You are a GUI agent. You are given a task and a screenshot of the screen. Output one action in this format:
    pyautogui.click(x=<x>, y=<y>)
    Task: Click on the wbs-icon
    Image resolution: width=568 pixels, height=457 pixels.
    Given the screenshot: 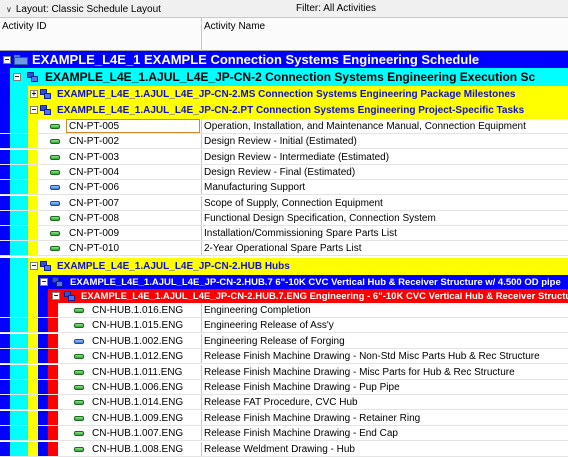 What is the action you would take?
    pyautogui.click(x=45, y=94)
    